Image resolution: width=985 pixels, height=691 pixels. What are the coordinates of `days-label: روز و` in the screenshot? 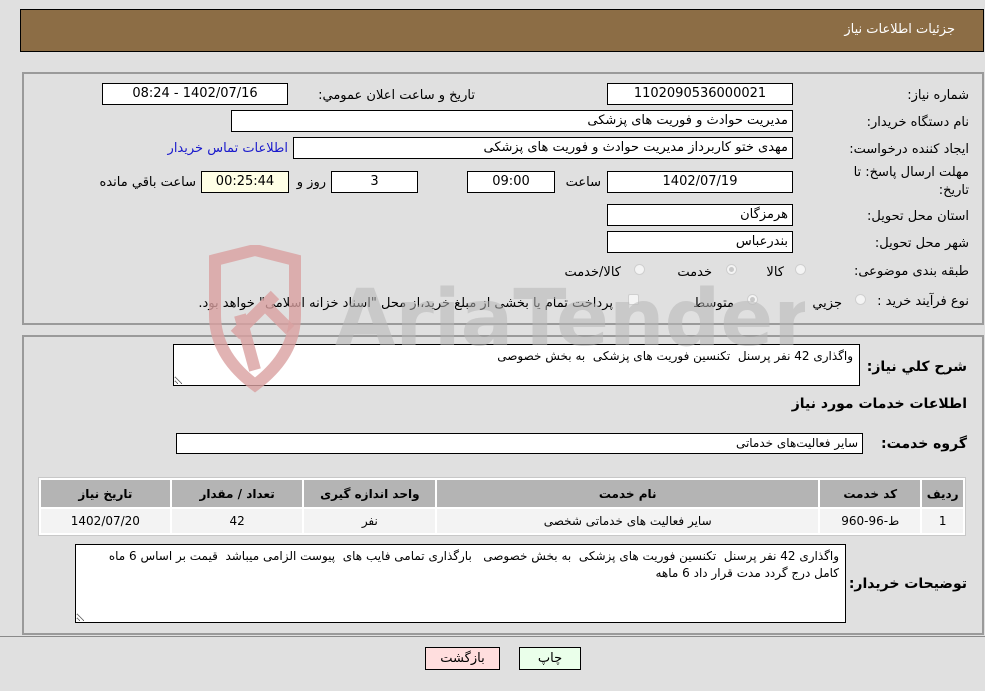 It's located at (311, 182).